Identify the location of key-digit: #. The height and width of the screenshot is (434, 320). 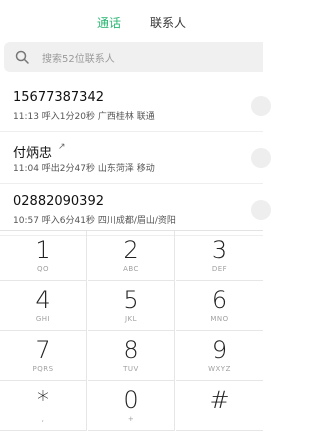
(219, 400).